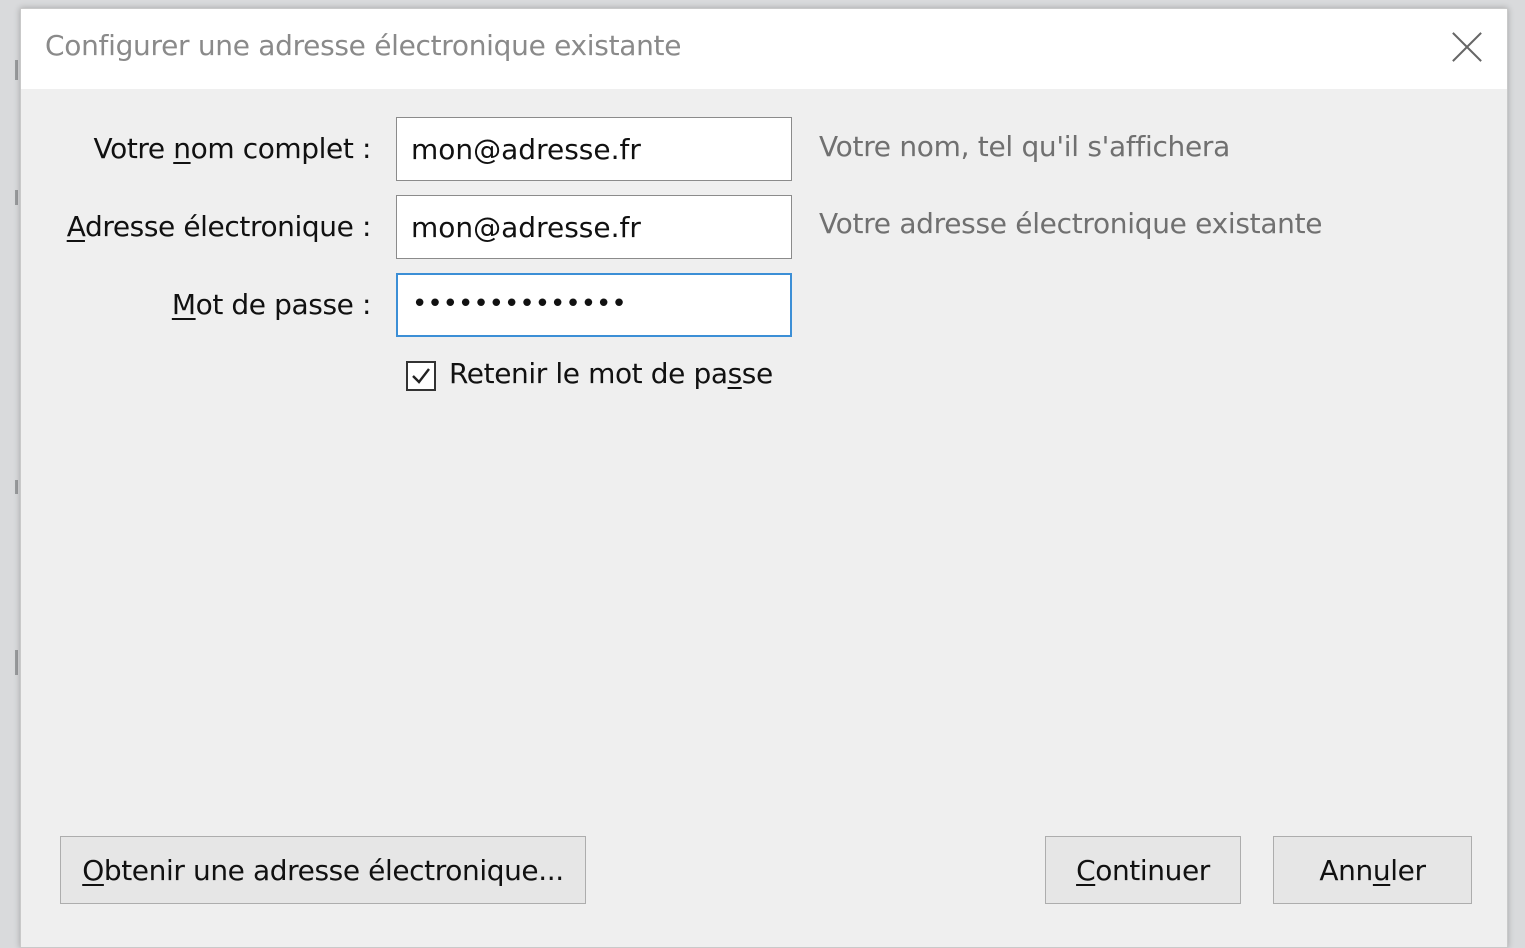 This screenshot has height=948, width=1525. I want to click on full-name-label: Votre nom complet :, so click(232, 148).